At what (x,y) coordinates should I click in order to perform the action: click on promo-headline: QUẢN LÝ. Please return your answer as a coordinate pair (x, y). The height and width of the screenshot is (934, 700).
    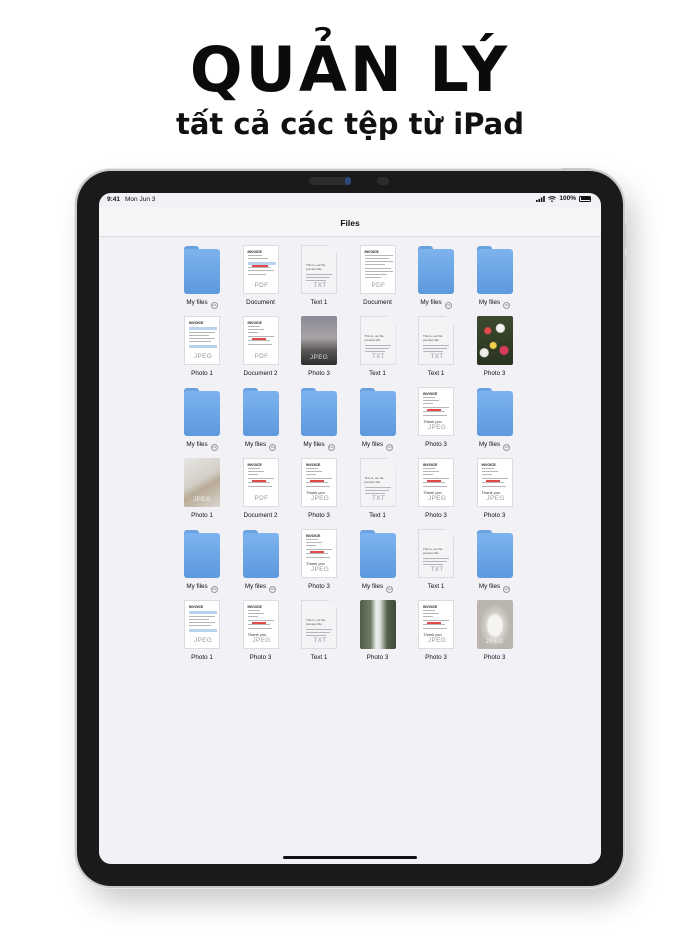
    Looking at the image, I should click on (350, 69).